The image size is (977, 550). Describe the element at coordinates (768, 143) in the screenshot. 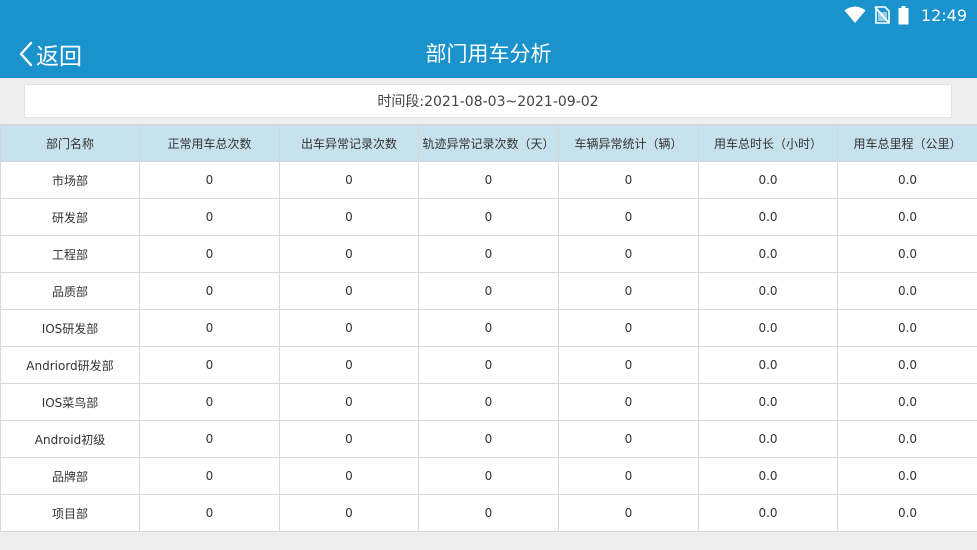

I see `column-header: 用车总时长（小时）` at that location.